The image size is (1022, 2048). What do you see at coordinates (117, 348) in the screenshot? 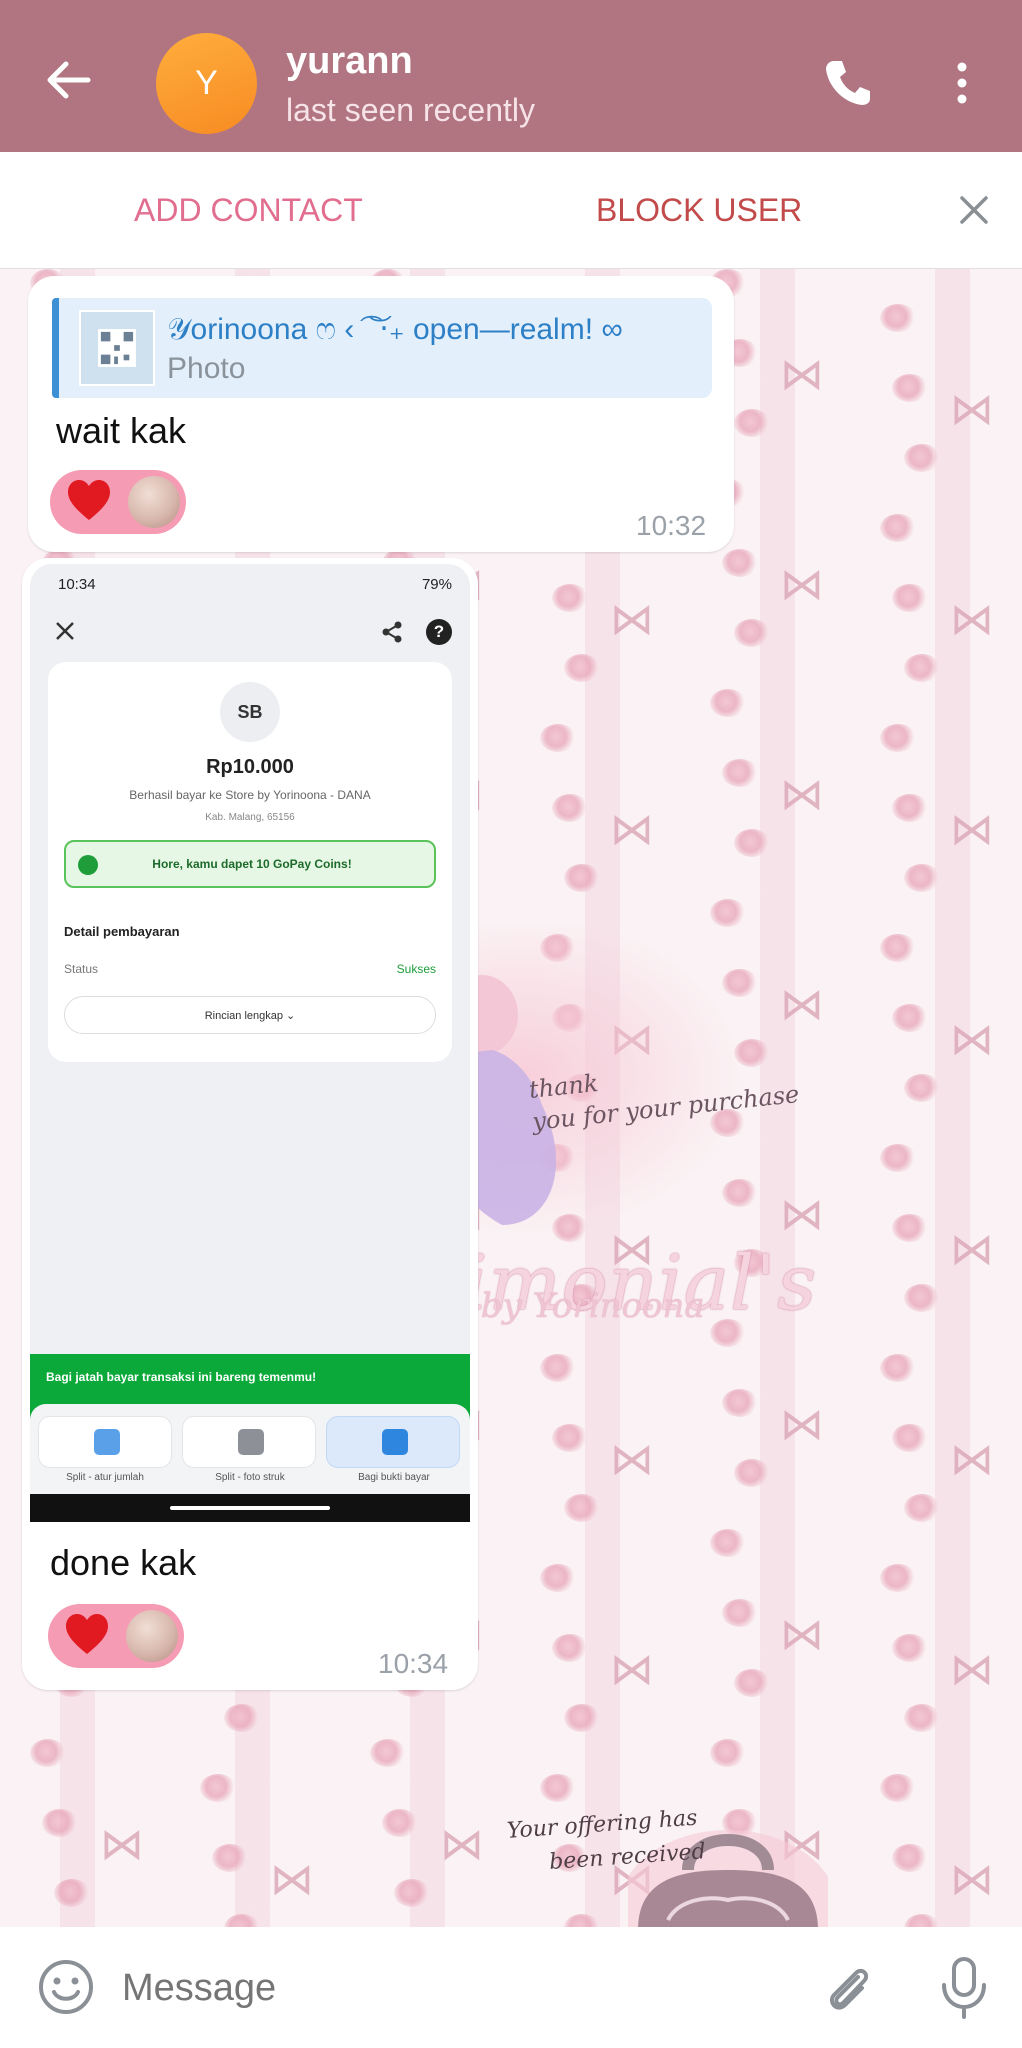
I see `qr-code-icon` at bounding box center [117, 348].